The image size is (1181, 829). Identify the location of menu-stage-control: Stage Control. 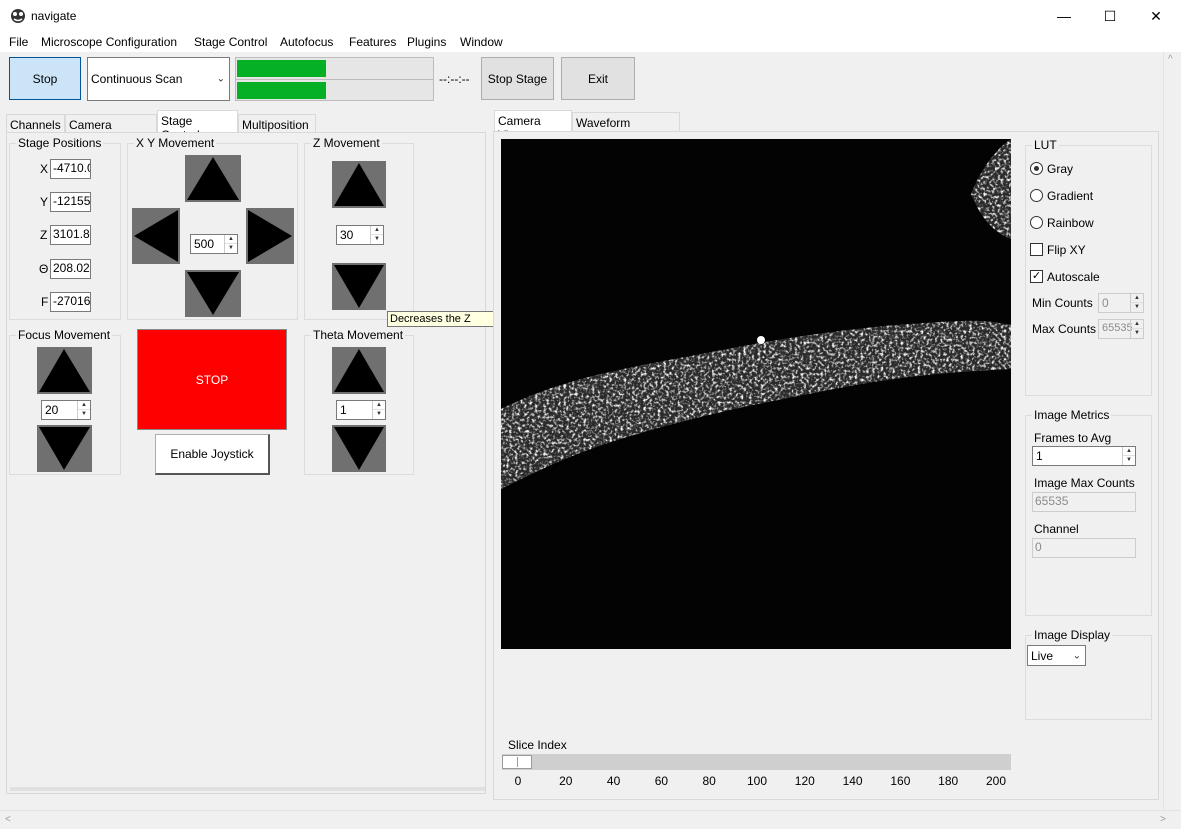
(230, 42).